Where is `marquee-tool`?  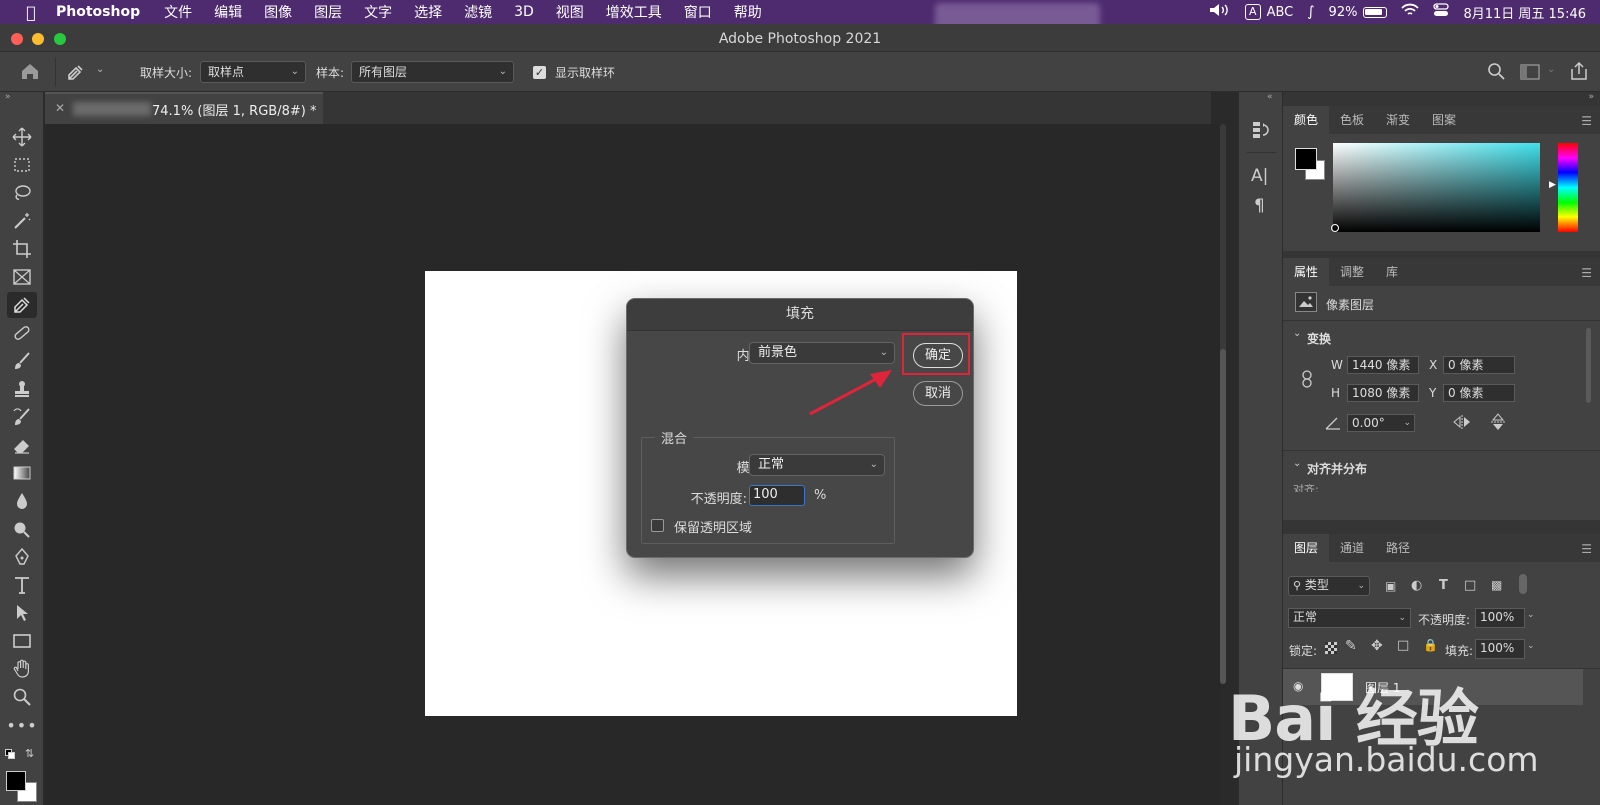
marquee-tool is located at coordinates (22, 165).